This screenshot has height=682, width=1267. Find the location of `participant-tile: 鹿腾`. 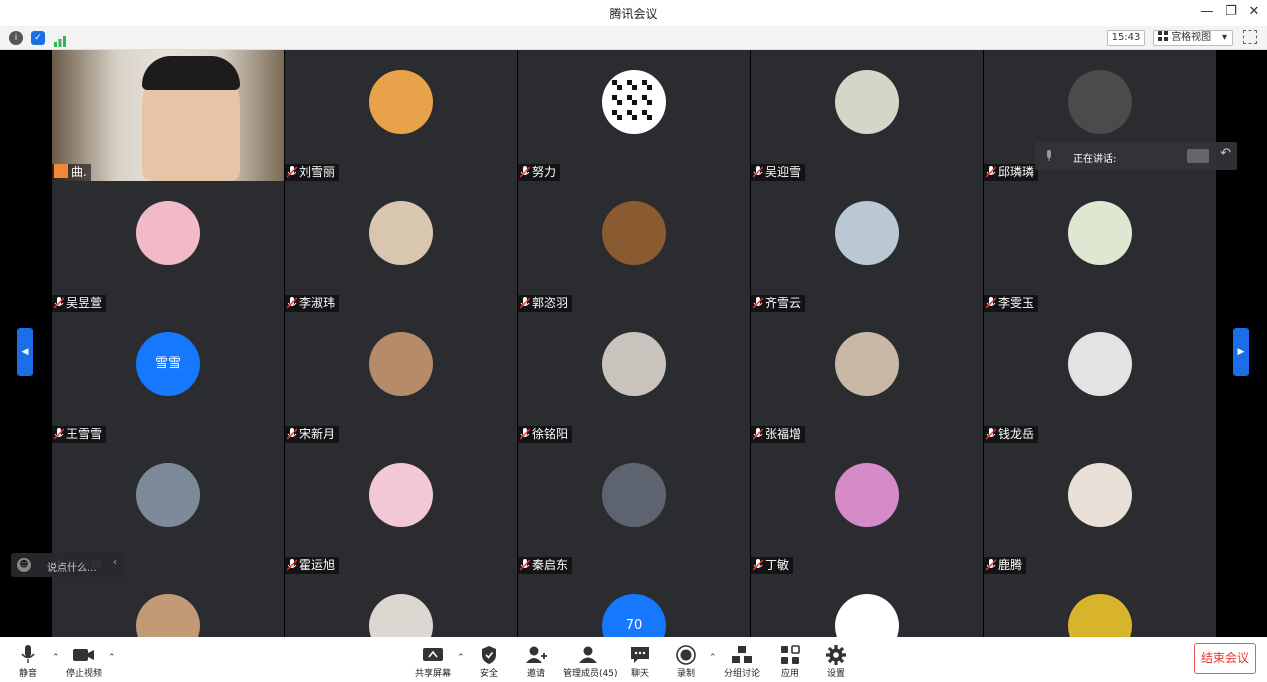

participant-tile: 鹿腾 is located at coordinates (1100, 508).